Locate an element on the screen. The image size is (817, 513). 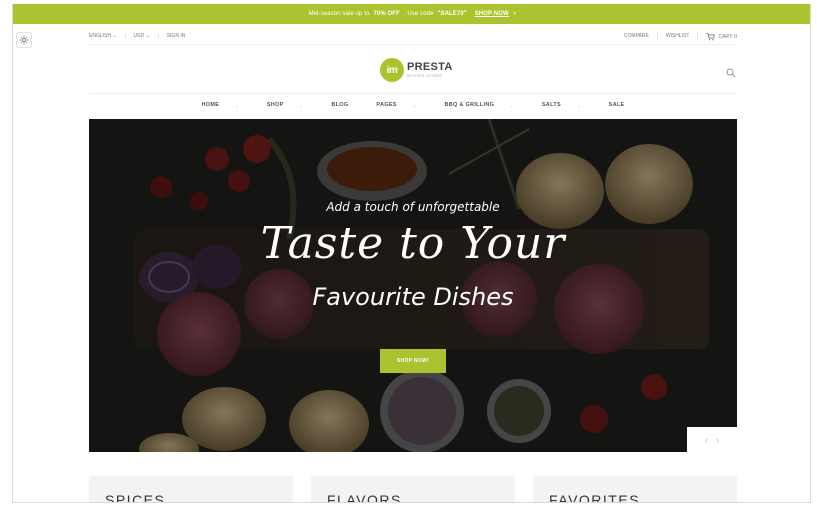
nav-item-home: HOME ⌄ is located at coordinates (220, 105).